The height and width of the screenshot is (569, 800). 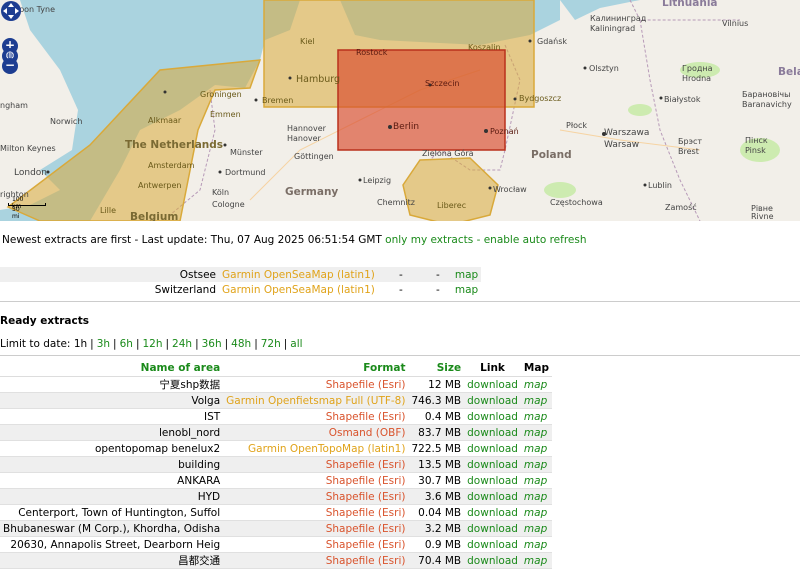 What do you see at coordinates (306, 128) in the screenshot?
I see `map-label: Hannover` at bounding box center [306, 128].